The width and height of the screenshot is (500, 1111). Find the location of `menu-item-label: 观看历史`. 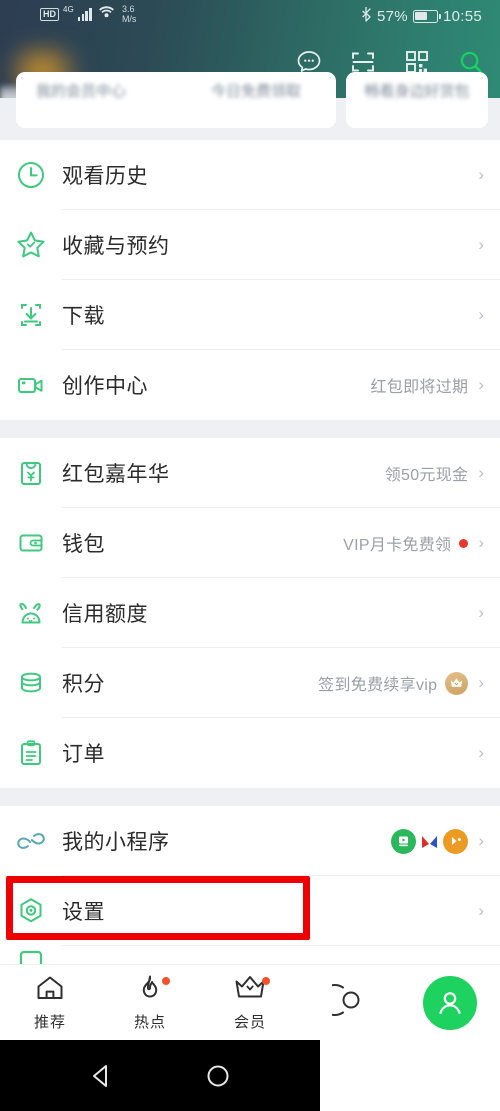

menu-item-label: 观看历史 is located at coordinates (105, 176).